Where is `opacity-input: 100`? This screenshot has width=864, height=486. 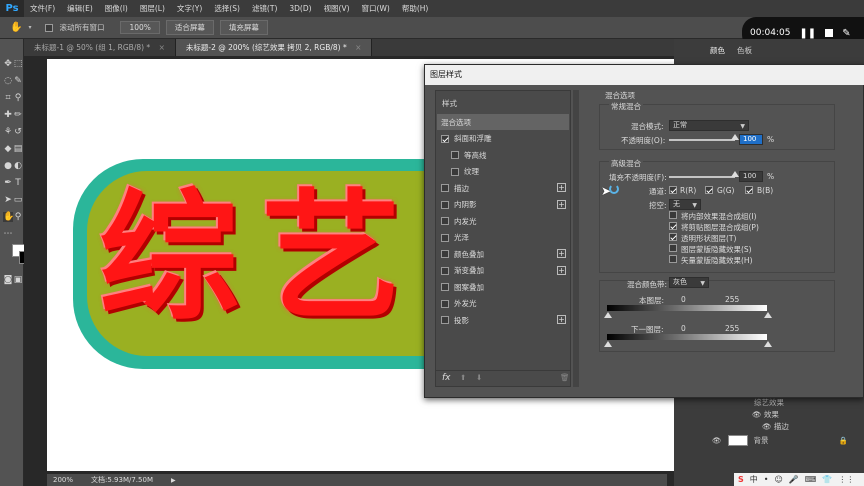 opacity-input: 100 is located at coordinates (751, 139).